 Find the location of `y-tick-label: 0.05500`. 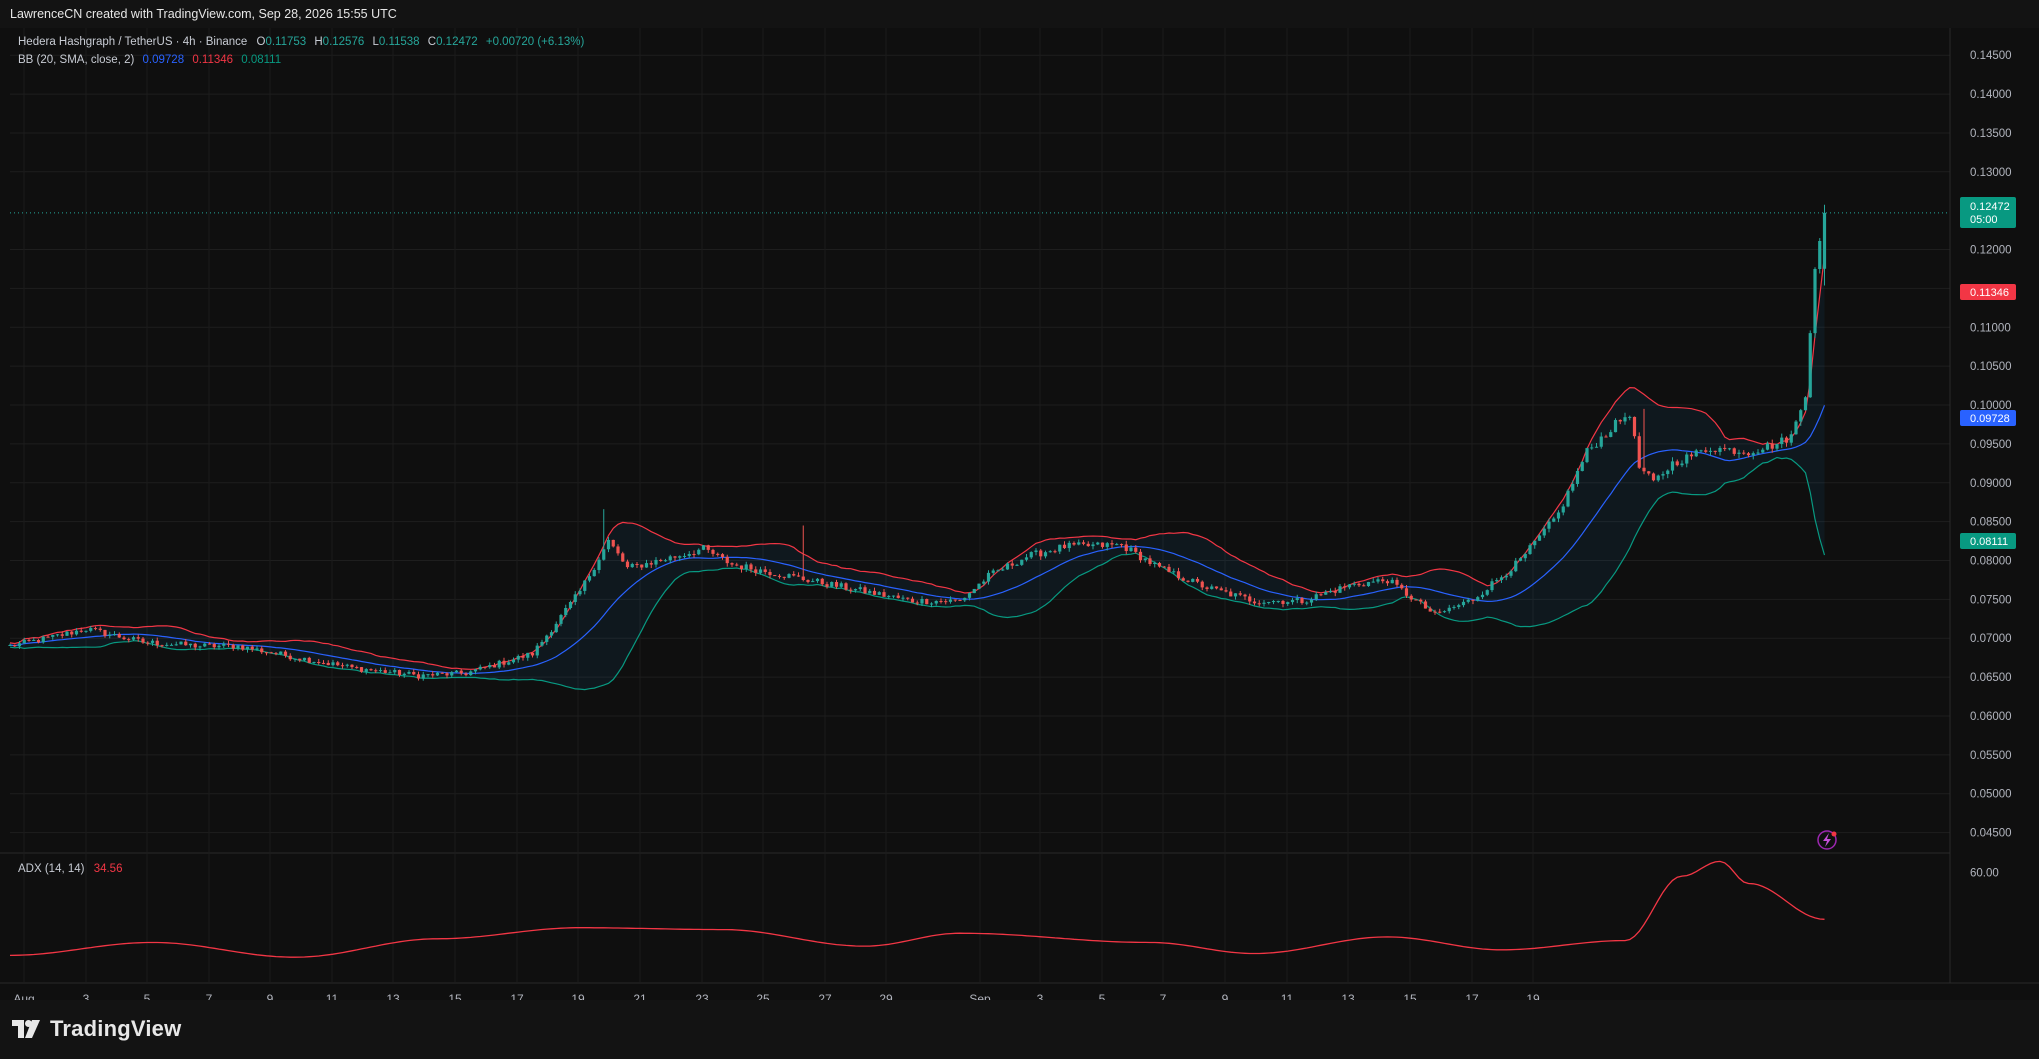

y-tick-label: 0.05500 is located at coordinates (1991, 756).